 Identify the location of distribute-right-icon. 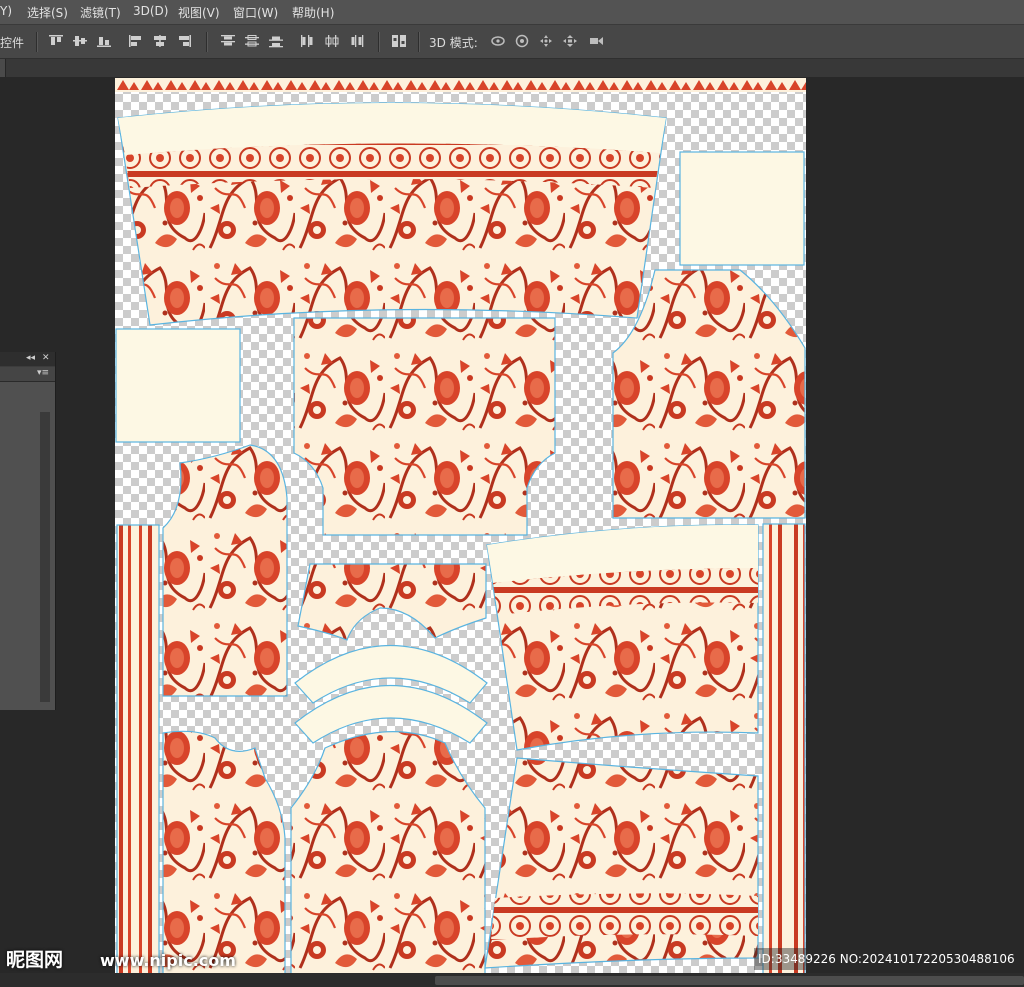
(356, 41).